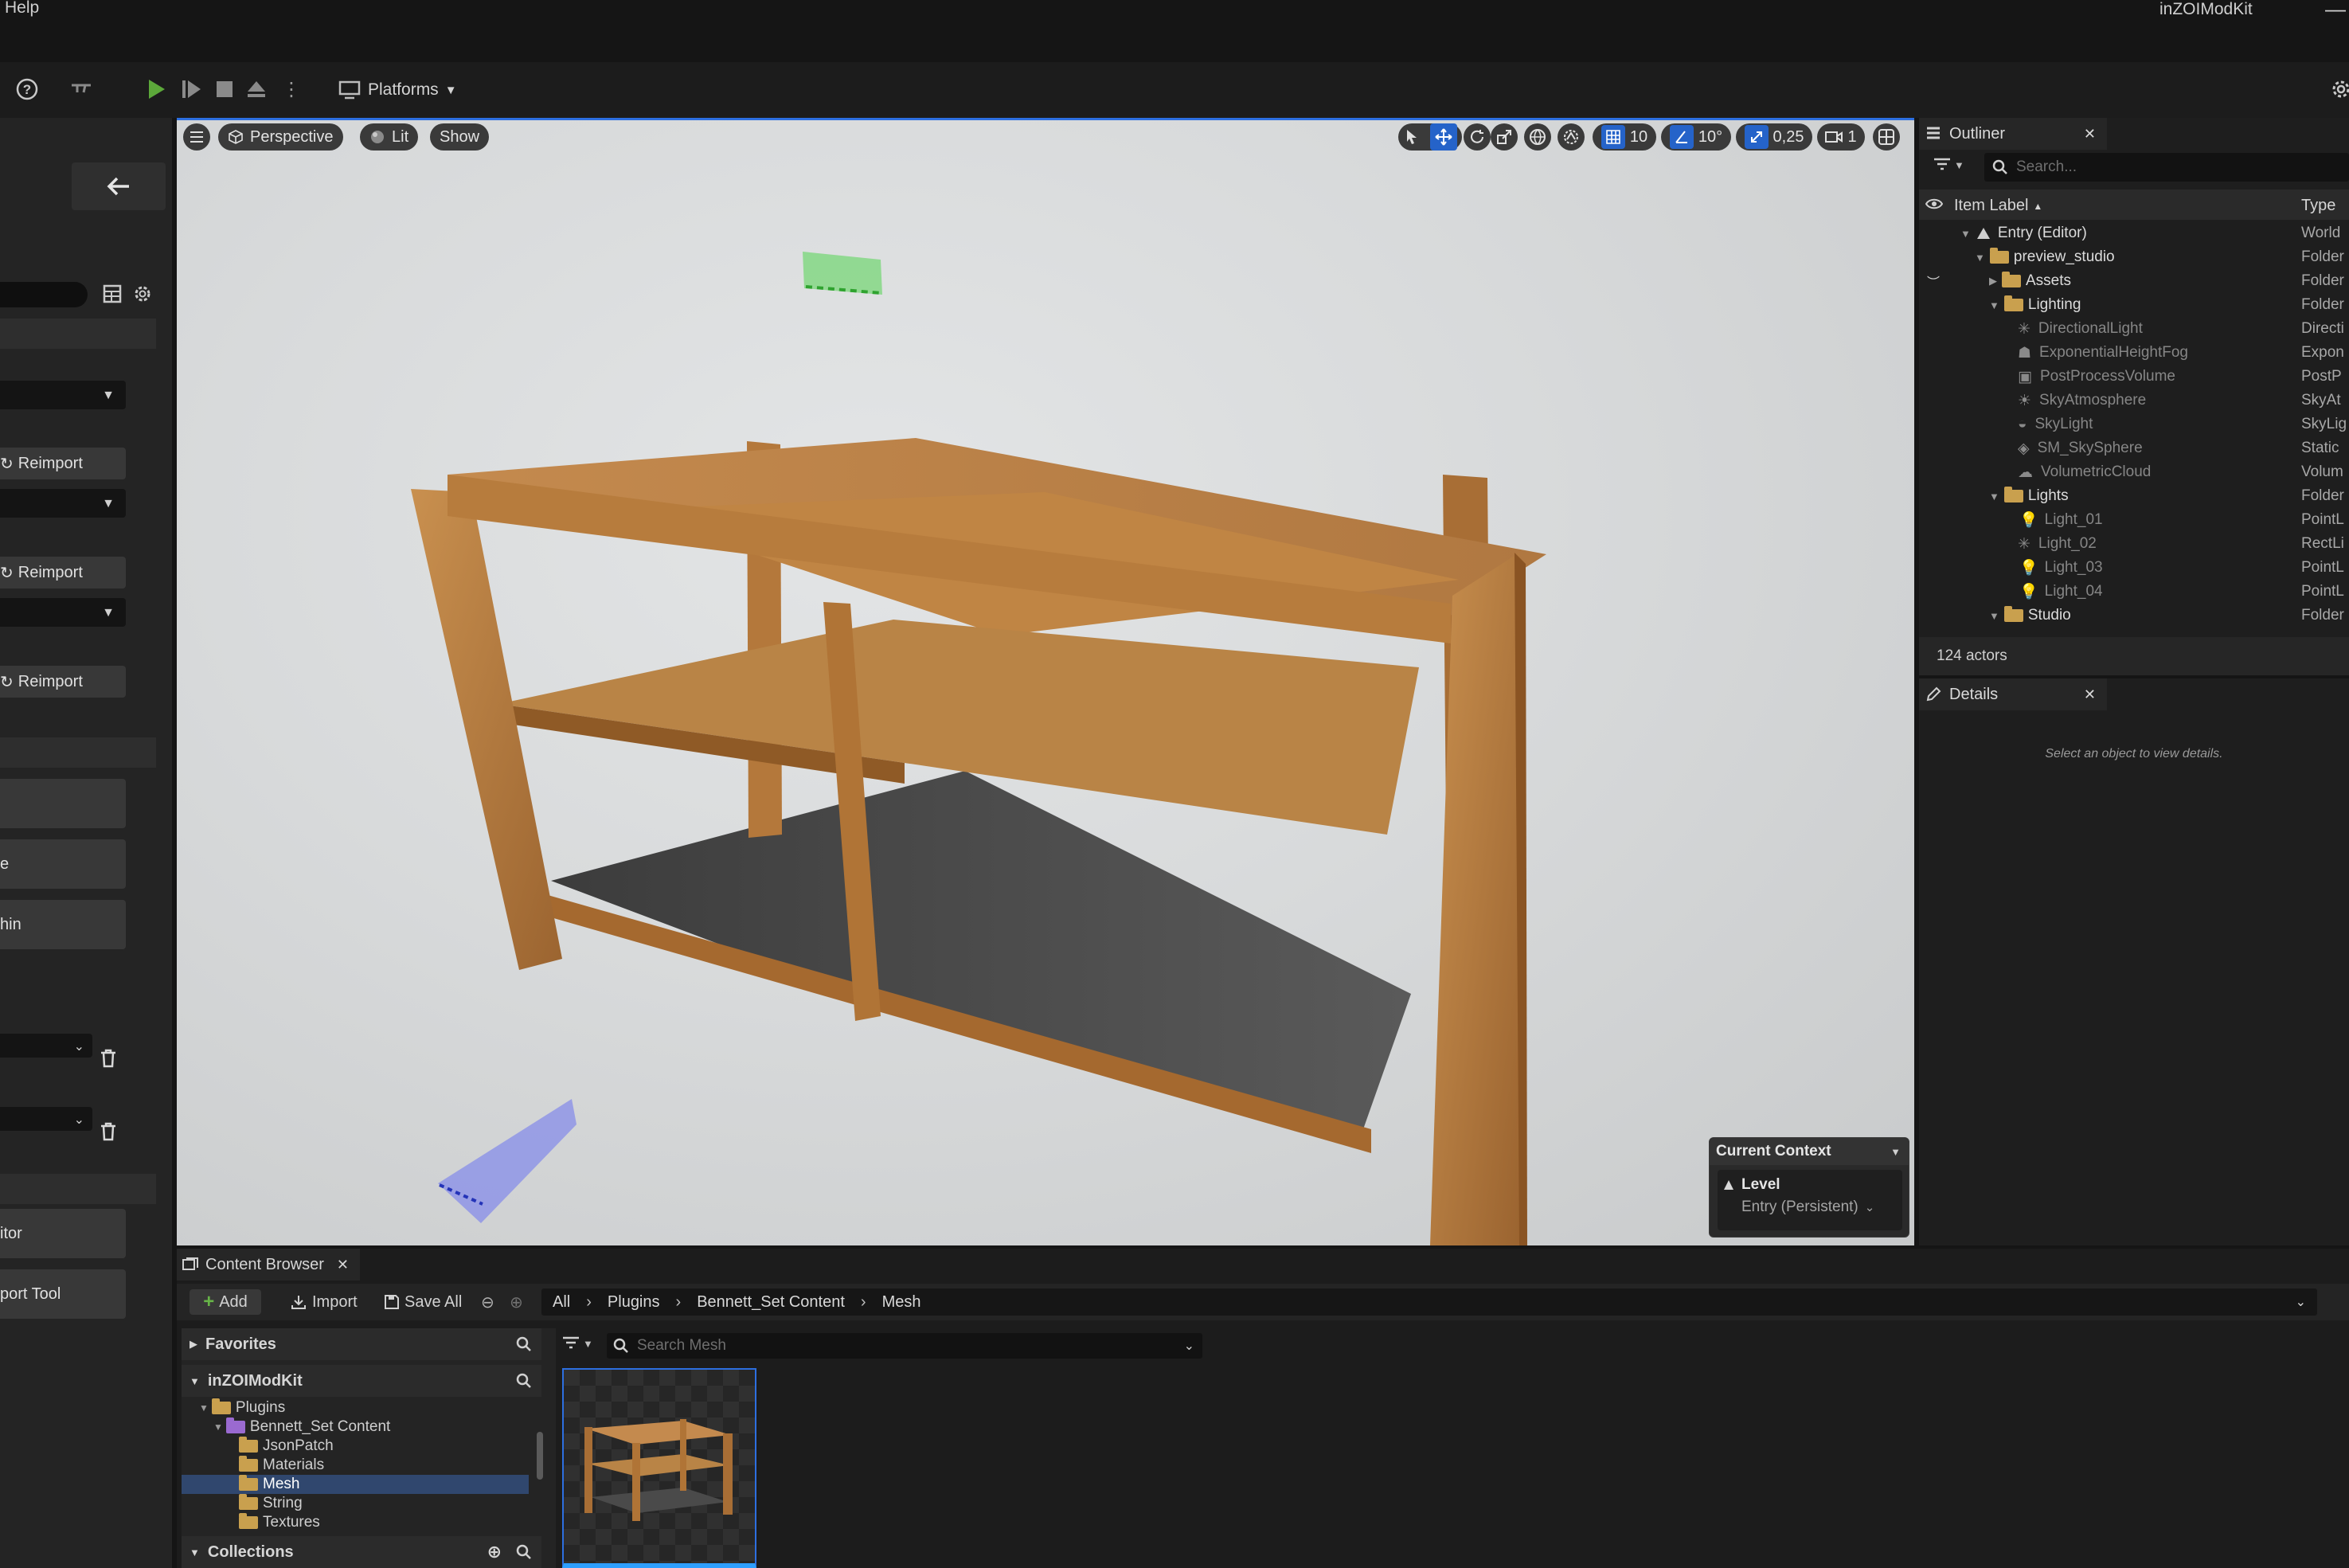  I want to click on tool-button: e, so click(63, 864).